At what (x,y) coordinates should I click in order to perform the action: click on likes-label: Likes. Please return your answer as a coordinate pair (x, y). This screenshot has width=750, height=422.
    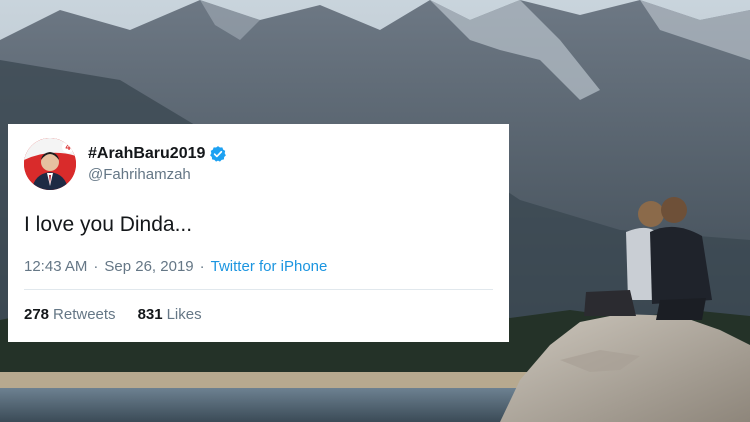
    Looking at the image, I should click on (184, 314).